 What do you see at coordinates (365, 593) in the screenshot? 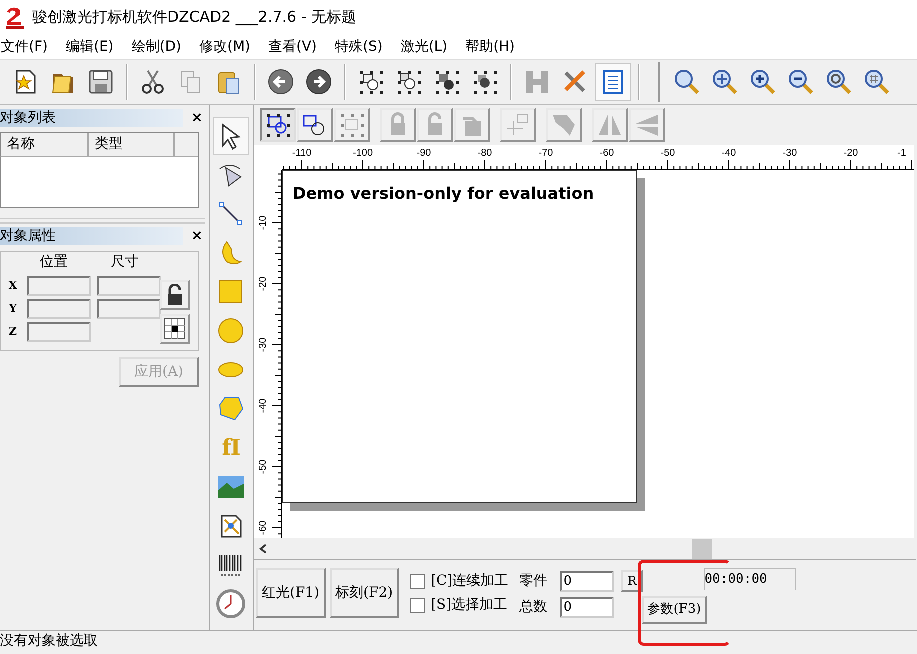
I see `mark-button: 标刻(F2)` at bounding box center [365, 593].